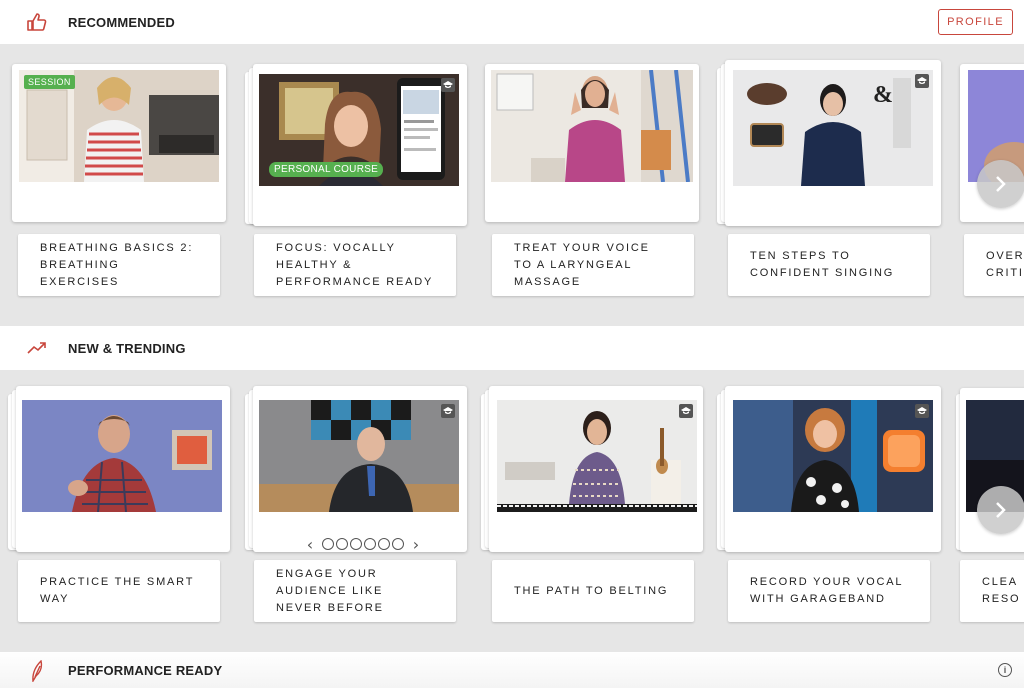  I want to click on card-title: THE PATH TO BELTING, so click(591, 590).